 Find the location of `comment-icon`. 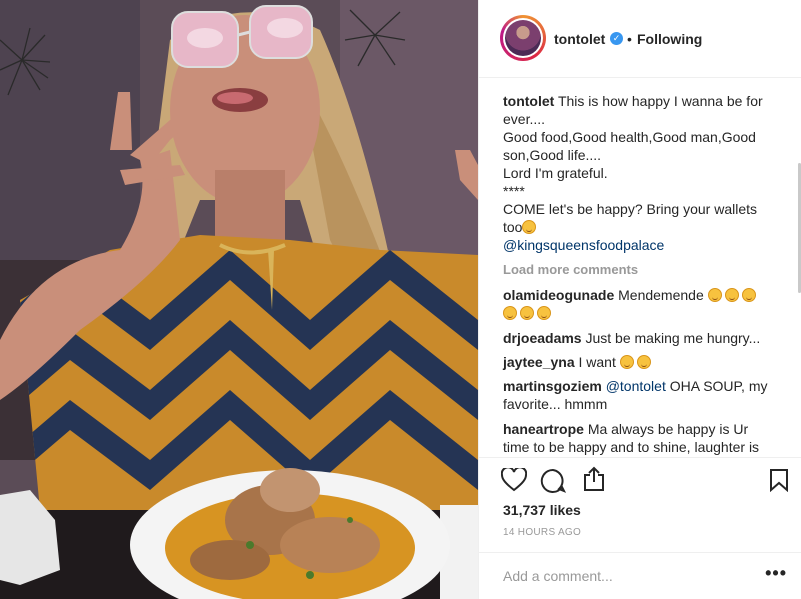

comment-icon is located at coordinates (553, 482).